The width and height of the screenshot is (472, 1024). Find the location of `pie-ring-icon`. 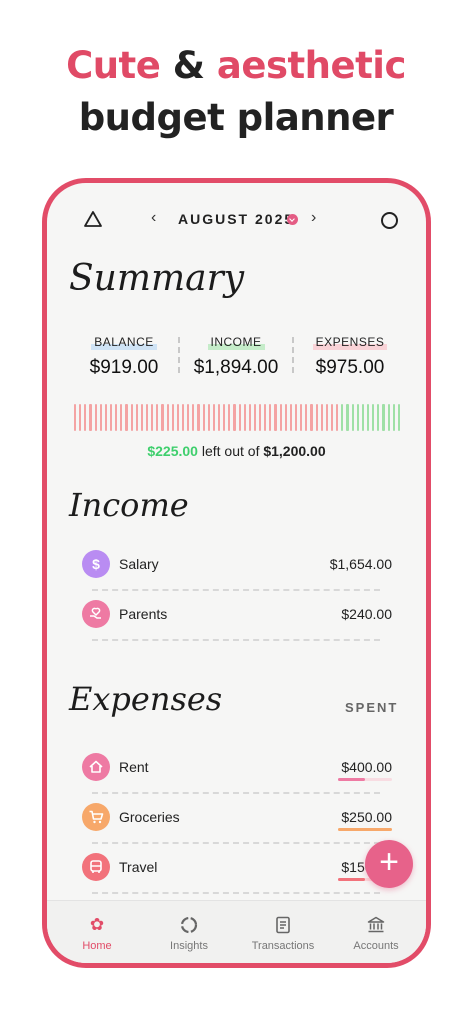

pie-ring-icon is located at coordinates (189, 925).